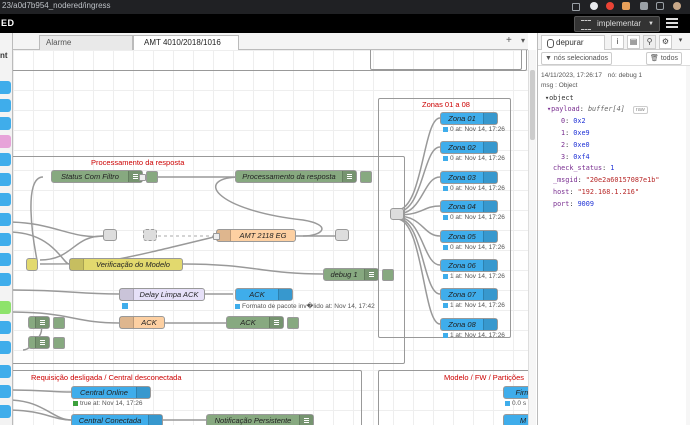 This screenshot has height=425, width=690. I want to click on host-row: host: "192.168.1.216", so click(596, 192).